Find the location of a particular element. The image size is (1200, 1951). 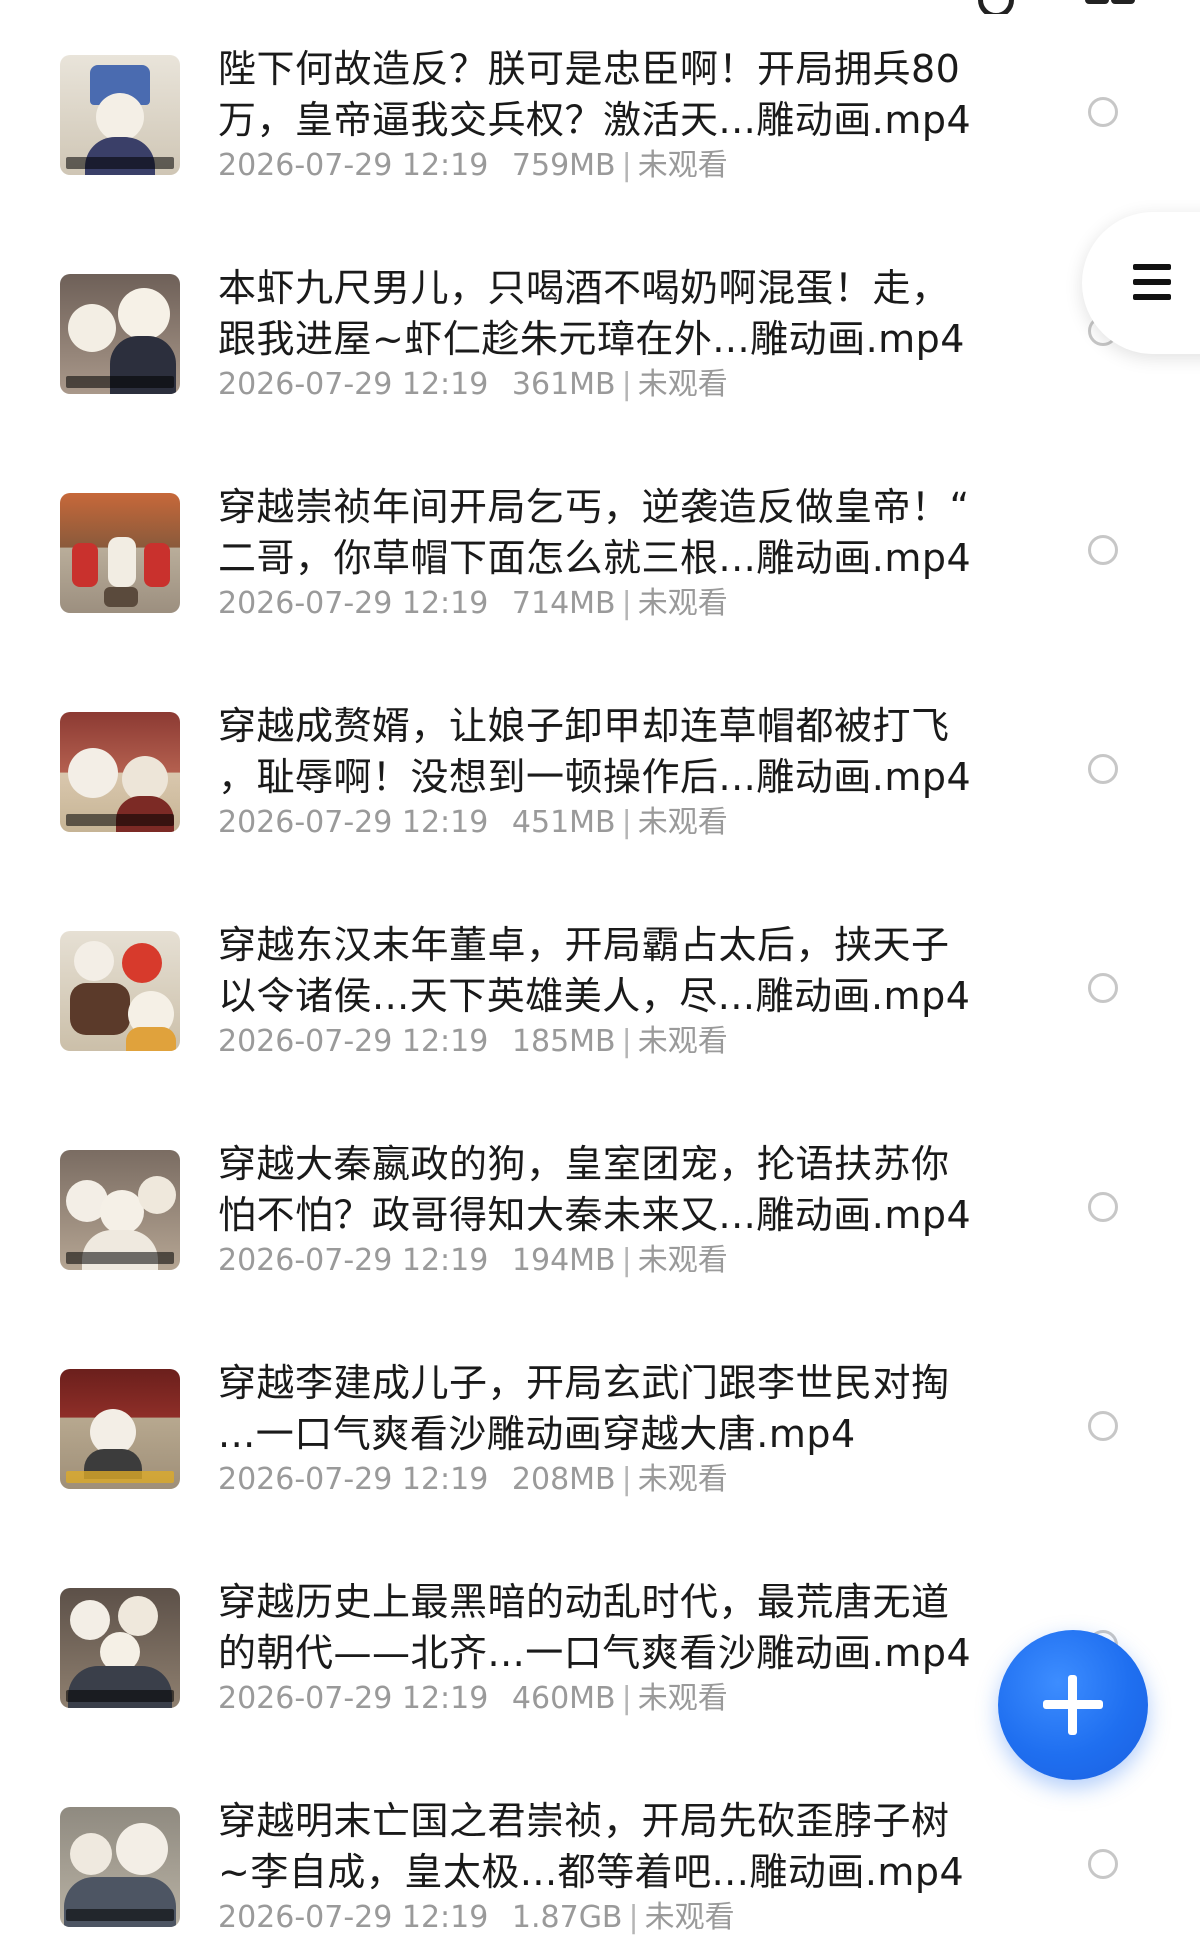

video-meta: 2026-07-29 12:19 714MB | 未观看 is located at coordinates (473, 603).